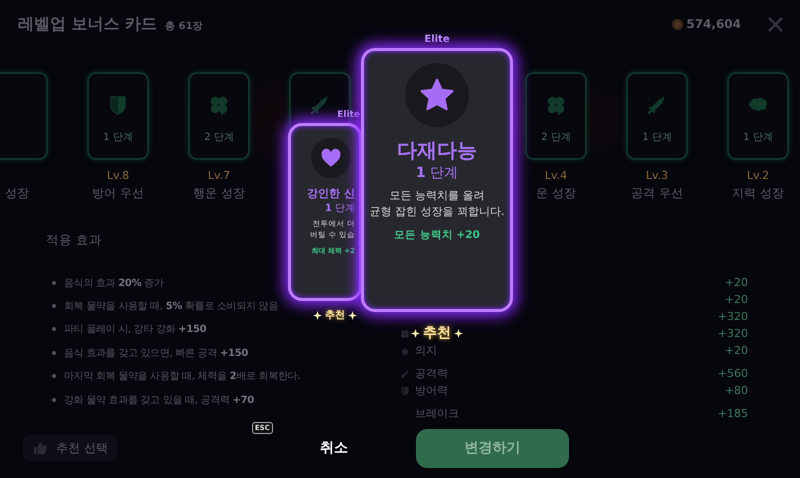 The width and height of the screenshot is (800, 478). Describe the element at coordinates (159, 400) in the screenshot. I see `effect-text: 강화 물약 효과를 갖고 있을 때, 공격력 +70` at that location.